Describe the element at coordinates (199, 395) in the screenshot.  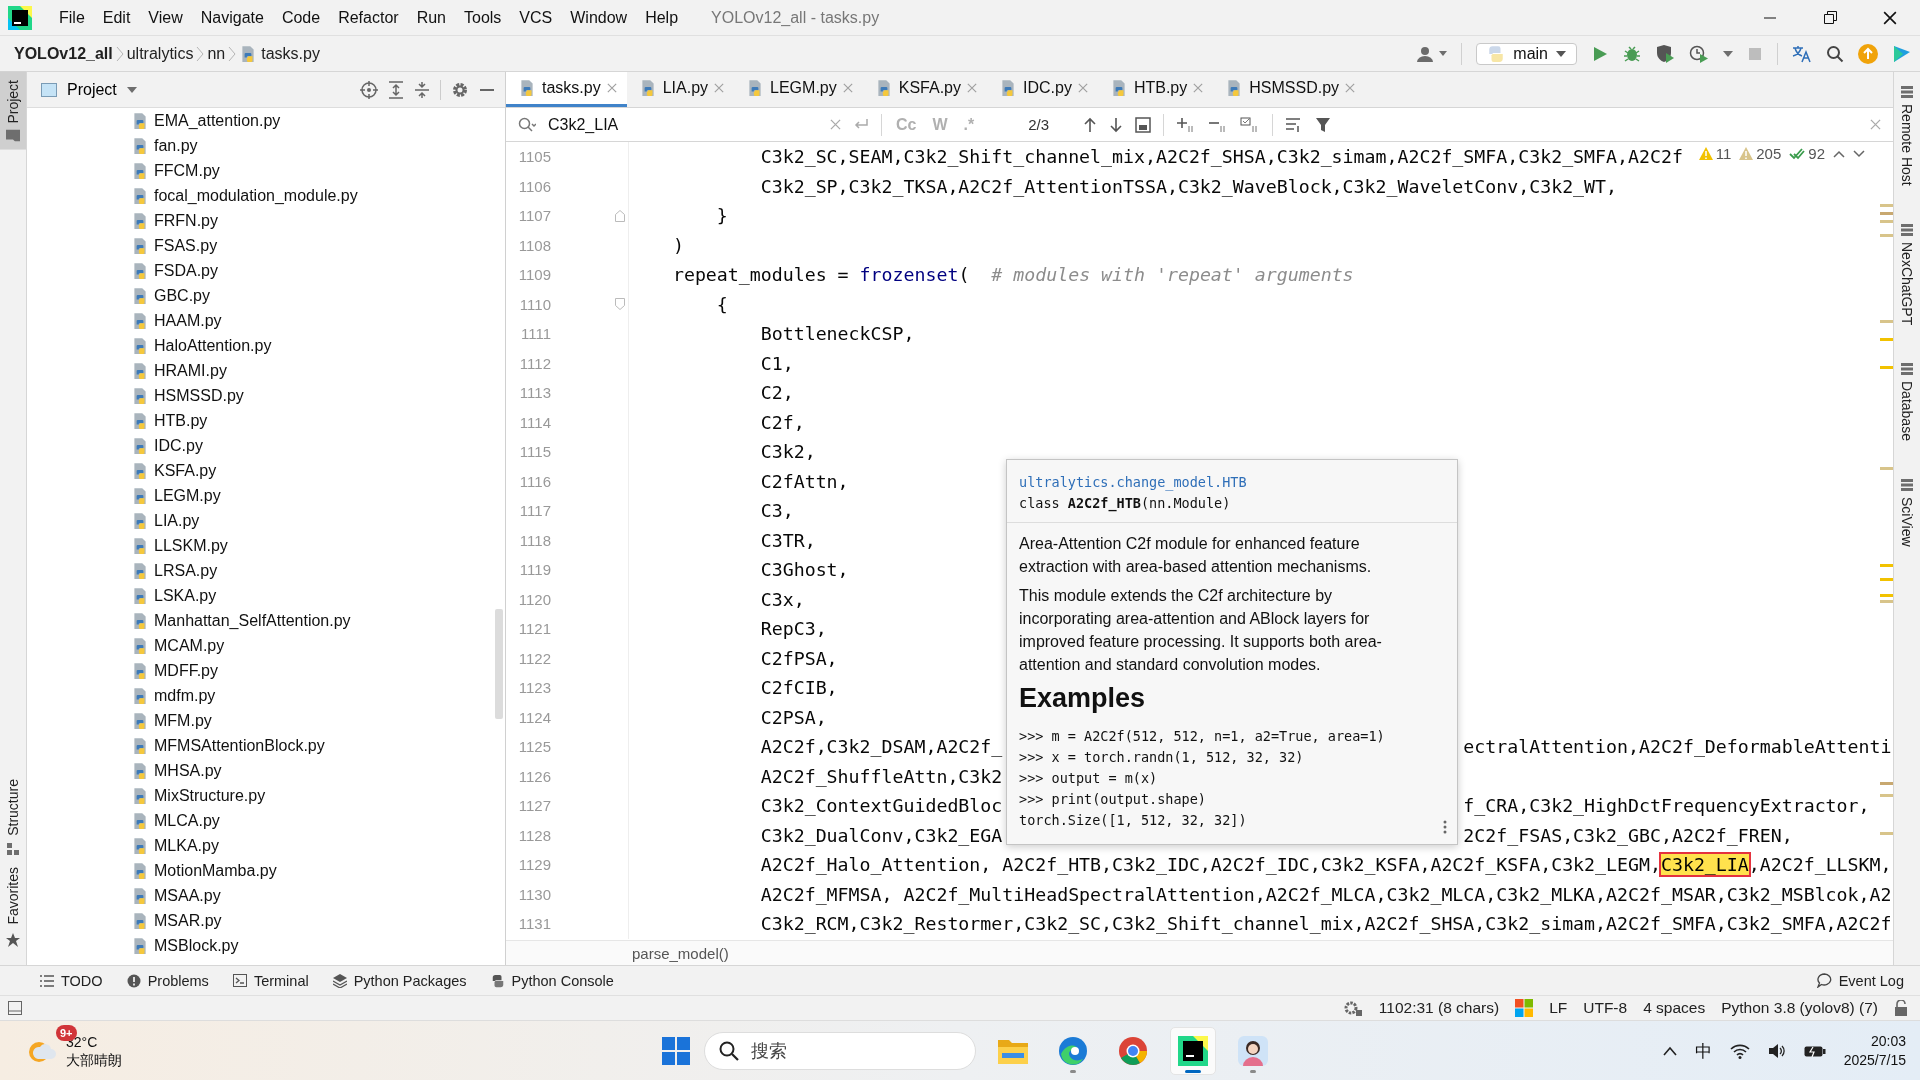
I see `file-name: HSMSSD.py` at that location.